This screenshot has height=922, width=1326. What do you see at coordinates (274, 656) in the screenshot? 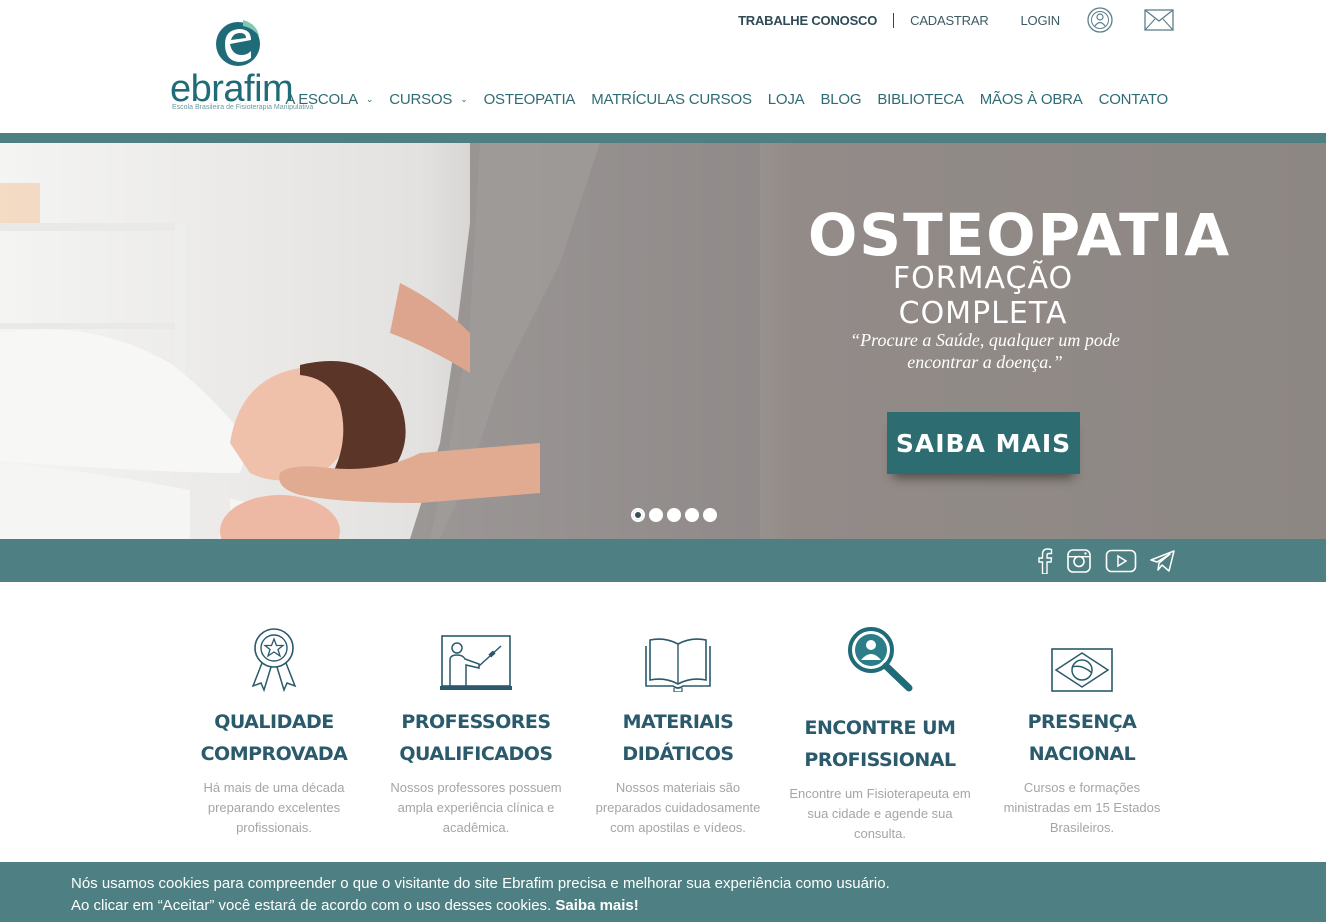
I see `award-ribbon-icon` at bounding box center [274, 656].